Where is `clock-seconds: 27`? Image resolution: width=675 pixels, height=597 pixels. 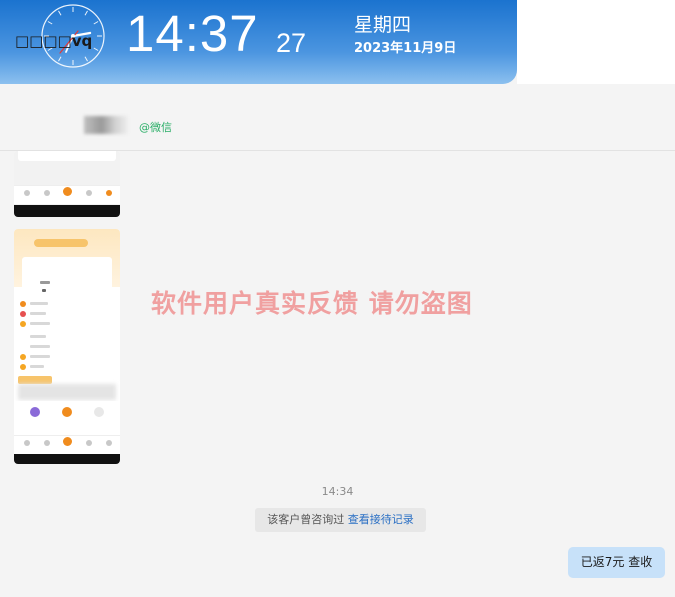
clock-seconds: 27 is located at coordinates (291, 43).